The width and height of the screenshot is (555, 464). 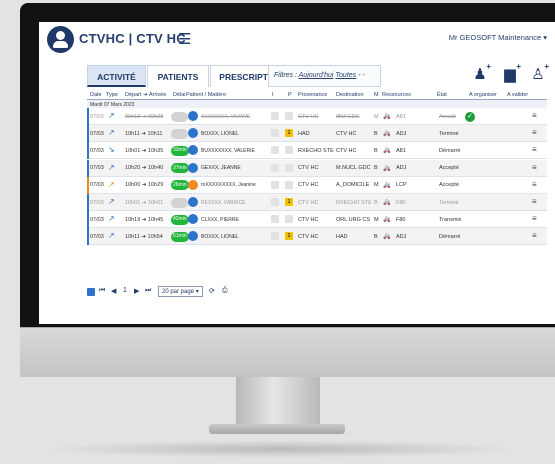 I want to click on print-icon: ⎙, so click(x=225, y=291).